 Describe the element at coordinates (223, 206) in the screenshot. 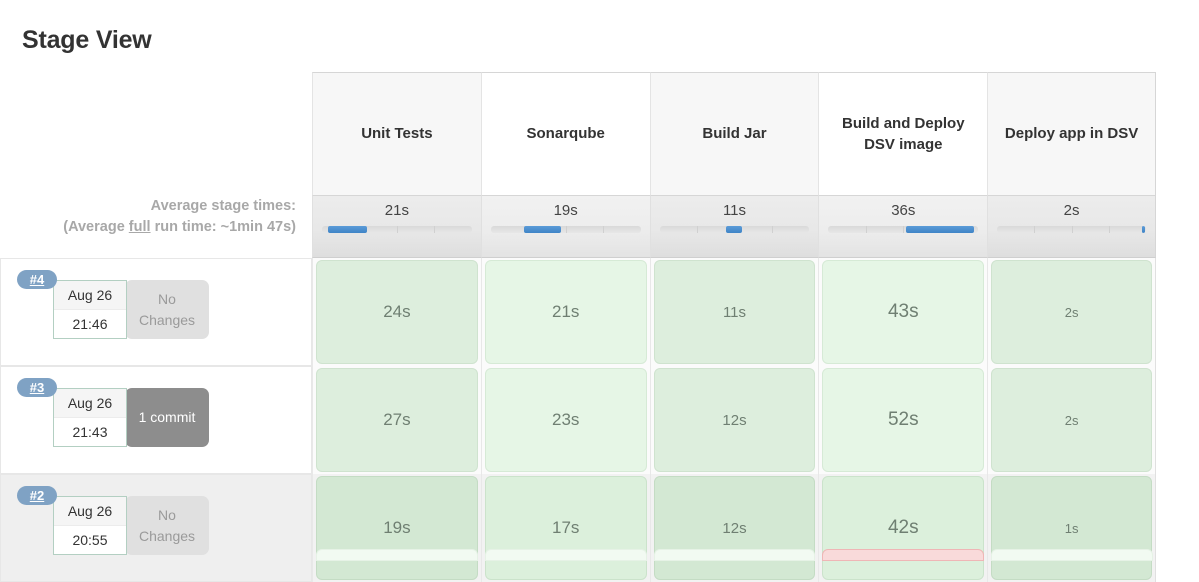

I see `average-label-line1: Average stage times:` at that location.